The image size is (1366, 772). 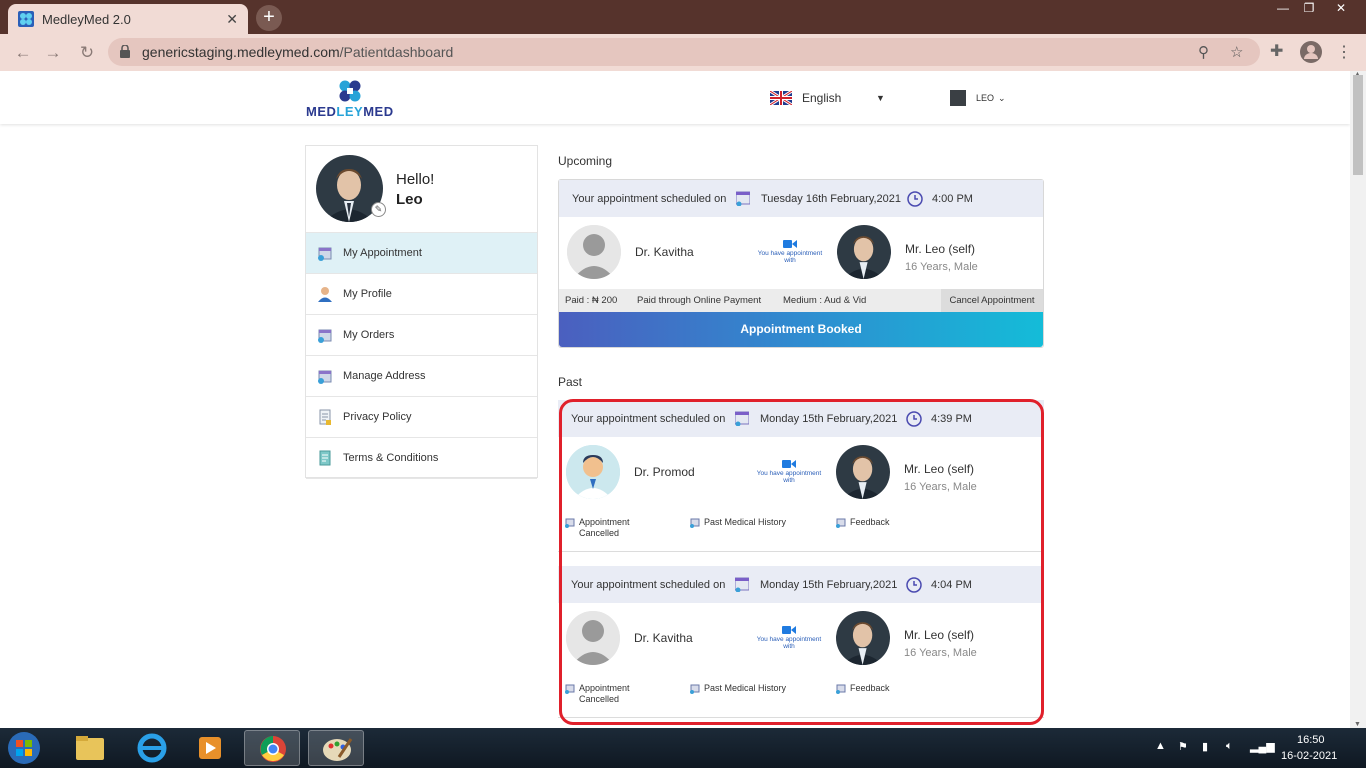 What do you see at coordinates (384, 376) in the screenshot?
I see `sidebar-item-label: Manage Address` at bounding box center [384, 376].